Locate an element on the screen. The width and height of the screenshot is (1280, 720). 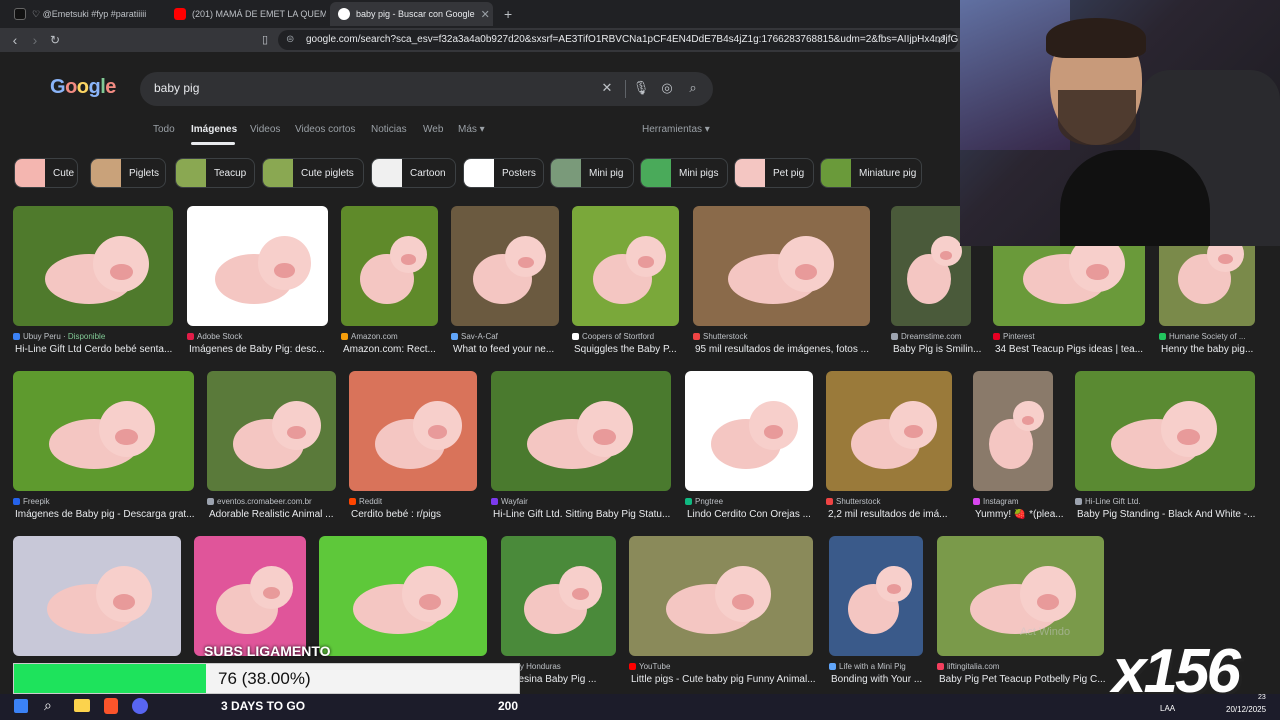
discord-icon is located at coordinates (140, 706).